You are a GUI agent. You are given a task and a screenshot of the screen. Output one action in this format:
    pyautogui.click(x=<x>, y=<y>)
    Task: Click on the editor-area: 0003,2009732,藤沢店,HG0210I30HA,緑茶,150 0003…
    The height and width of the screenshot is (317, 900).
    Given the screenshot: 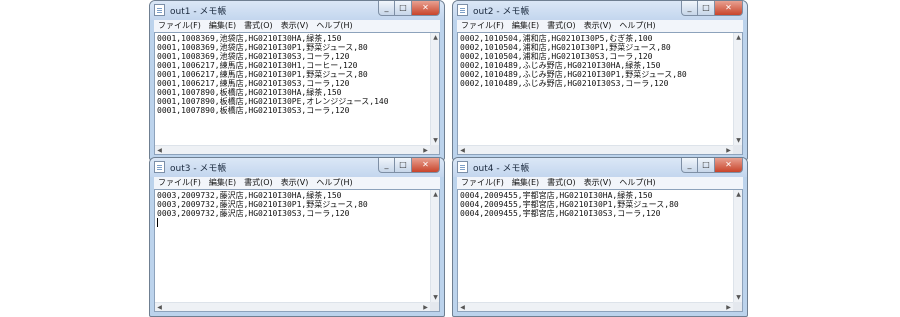 What is the action you would take?
    pyautogui.click(x=297, y=250)
    